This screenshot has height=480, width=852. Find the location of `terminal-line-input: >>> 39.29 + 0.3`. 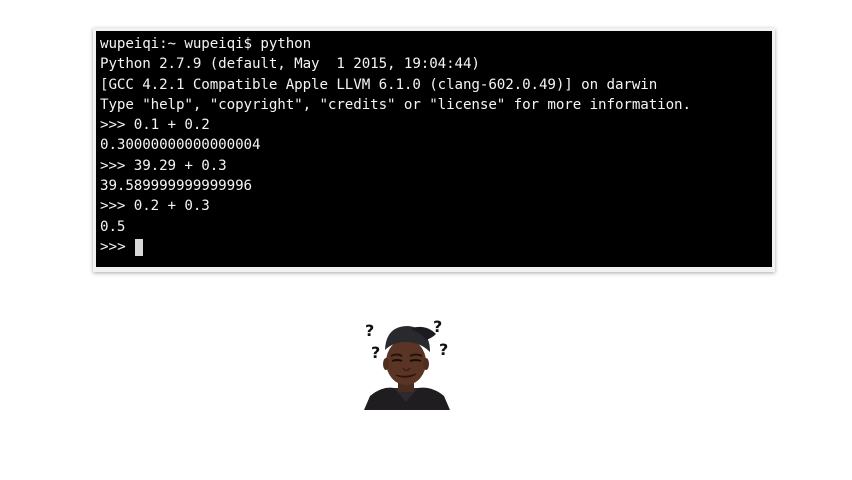

terminal-line-input: >>> 39.29 + 0.3 is located at coordinates (163, 165).